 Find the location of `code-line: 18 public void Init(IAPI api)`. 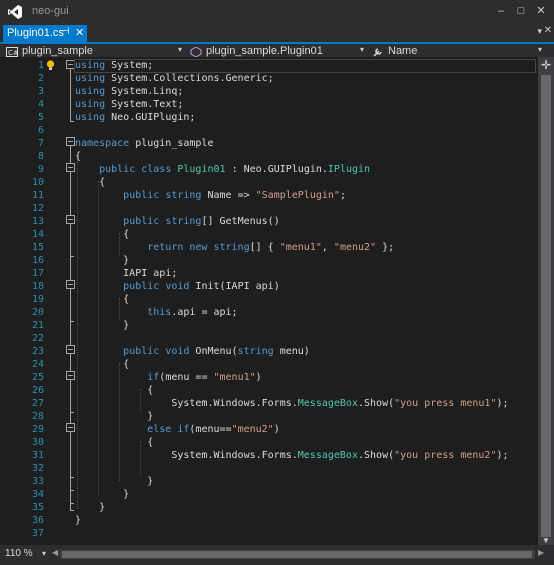

code-line: 18 public void Init(IAPI api) is located at coordinates (269, 286).